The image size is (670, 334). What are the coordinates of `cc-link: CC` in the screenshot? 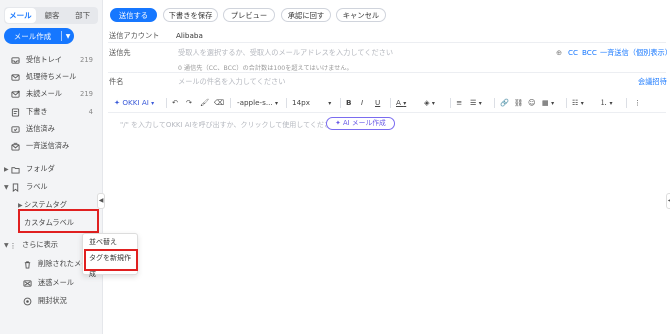 It's located at (573, 52).